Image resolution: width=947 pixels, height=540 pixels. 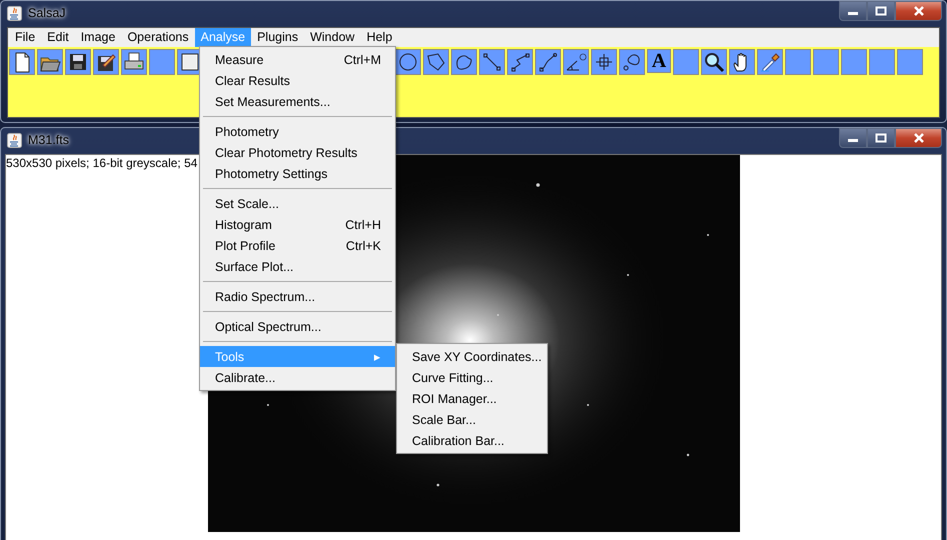 I want to click on oval-tool-button, so click(x=408, y=62).